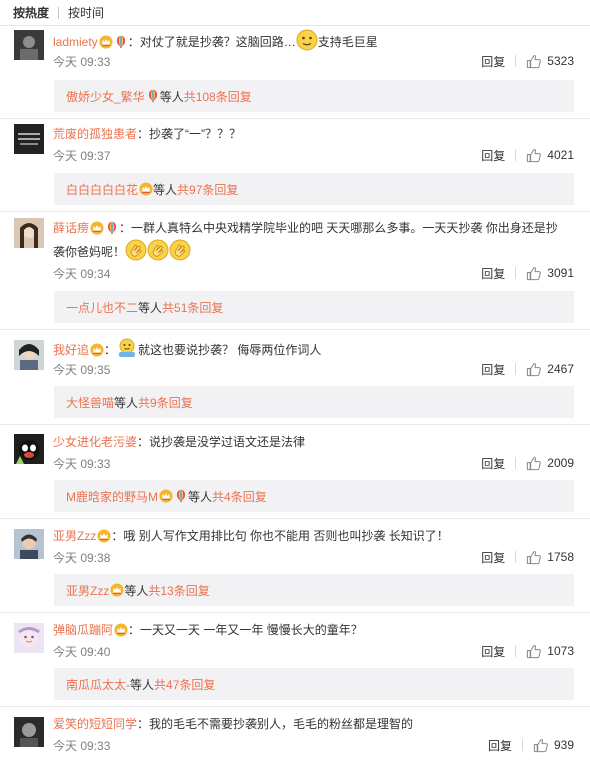 The image size is (590, 767). I want to click on comment-meta: 今天 09:33 回复 939, so click(313, 745).